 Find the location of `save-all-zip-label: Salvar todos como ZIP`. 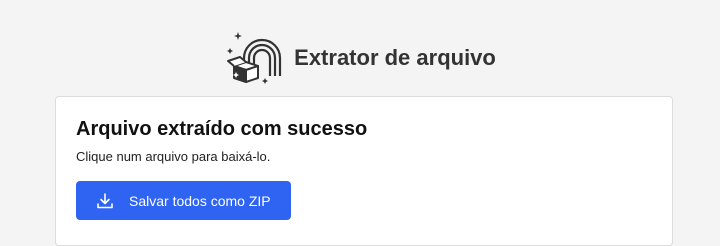

save-all-zip-label: Salvar todos como ZIP is located at coordinates (200, 200).